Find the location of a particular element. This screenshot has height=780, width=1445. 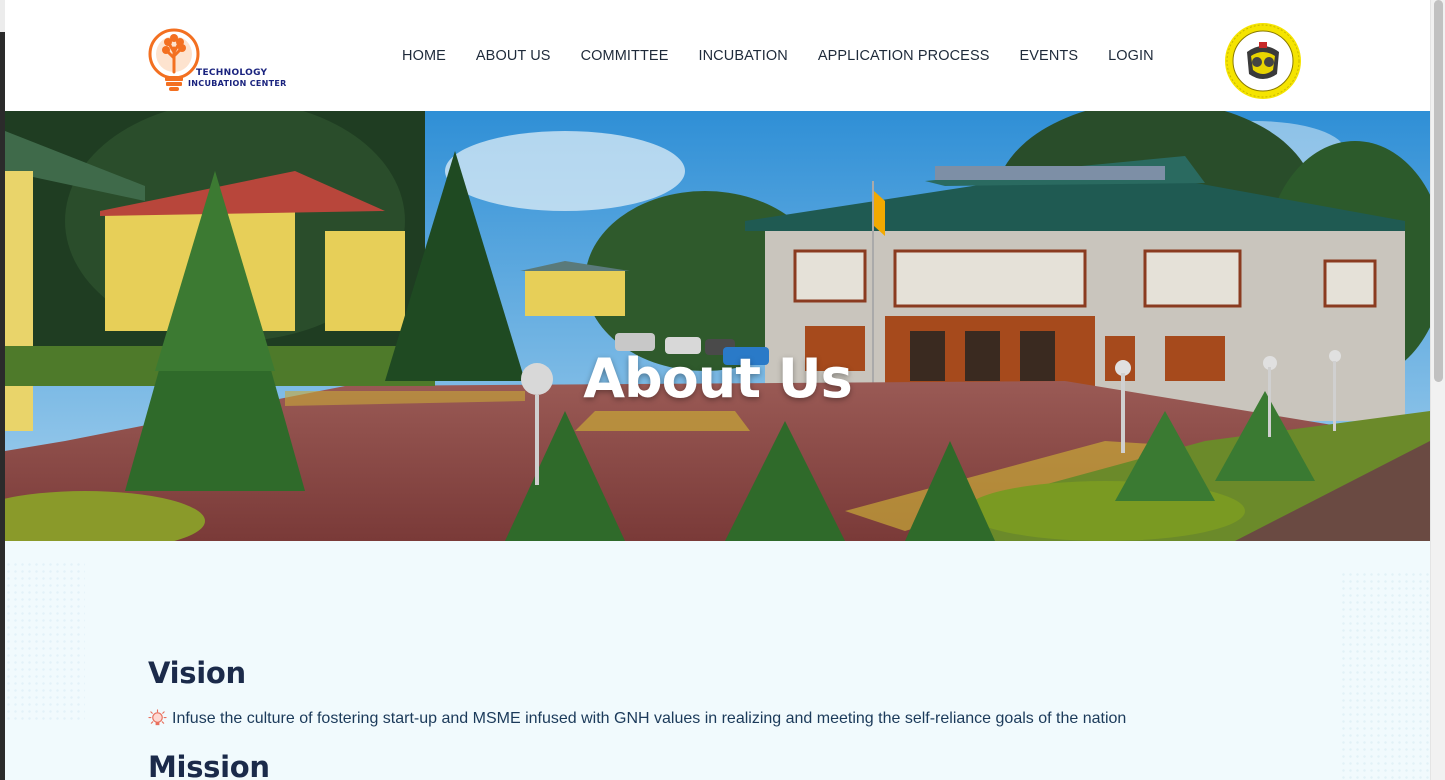

logo-text-line2: INCUBATION CENTER is located at coordinates (237, 83).